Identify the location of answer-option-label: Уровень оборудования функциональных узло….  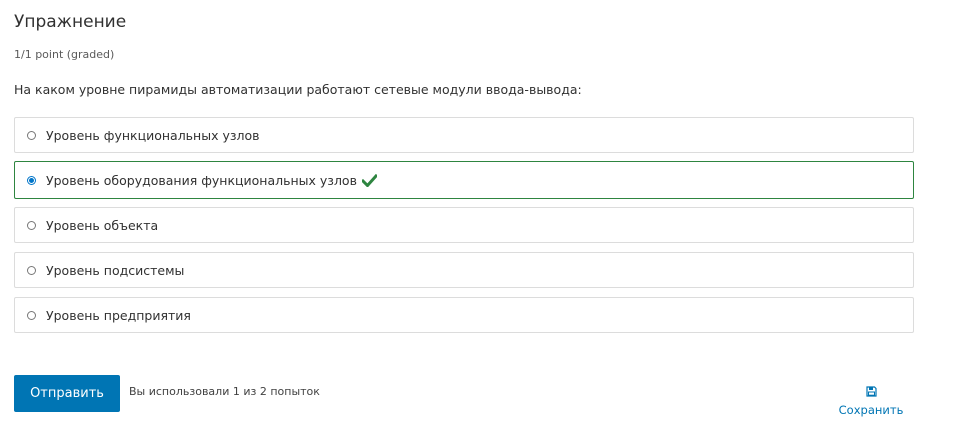
(201, 180).